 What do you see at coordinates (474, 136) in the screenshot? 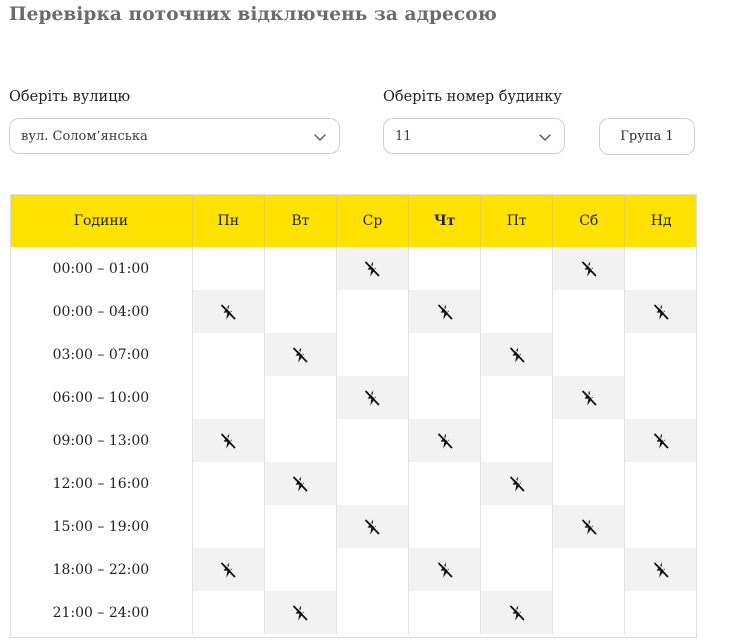
I see `house-select: 11` at bounding box center [474, 136].